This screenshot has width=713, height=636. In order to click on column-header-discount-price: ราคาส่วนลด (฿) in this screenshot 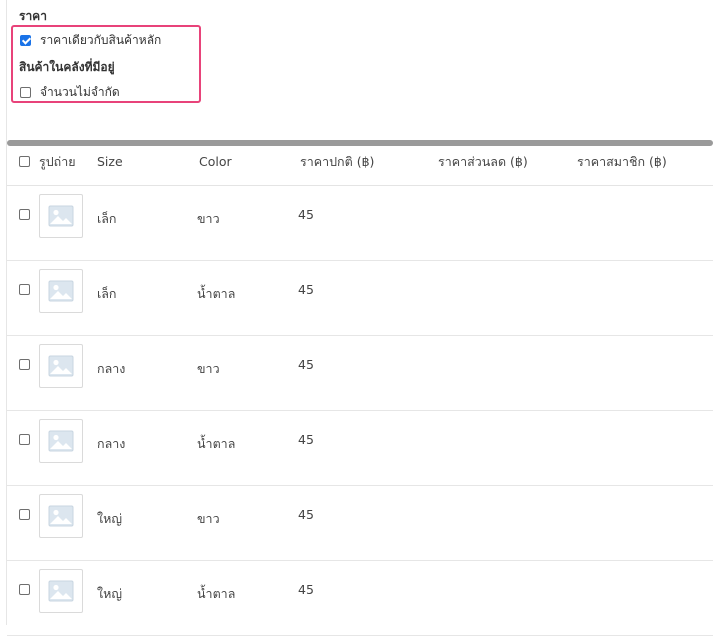, I will do `click(483, 165)`.